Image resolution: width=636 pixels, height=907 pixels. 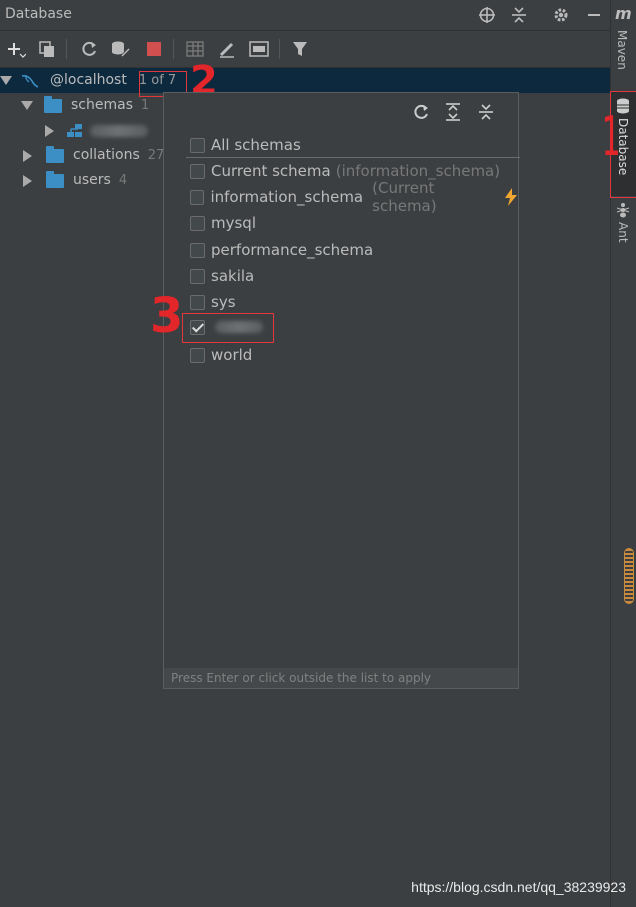 I want to click on ant-icon, so click(x=623, y=212).